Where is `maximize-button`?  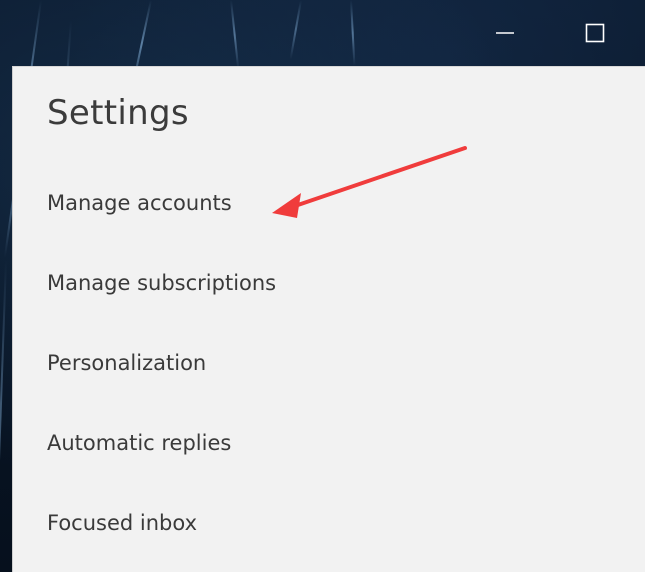
maximize-button is located at coordinates (595, 33).